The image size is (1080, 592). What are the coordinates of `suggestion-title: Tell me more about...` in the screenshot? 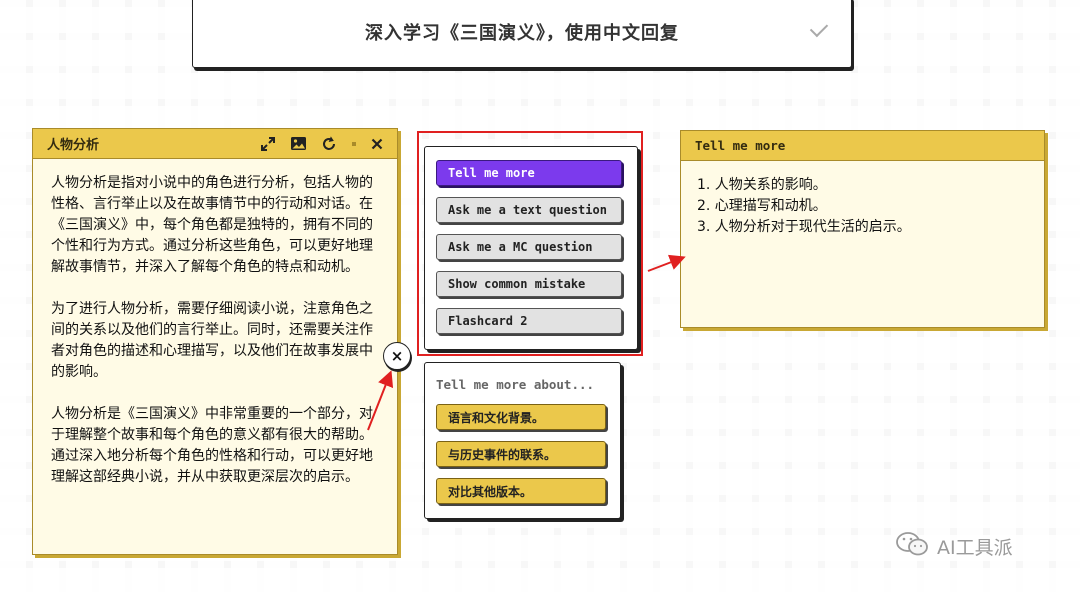 It's located at (515, 384).